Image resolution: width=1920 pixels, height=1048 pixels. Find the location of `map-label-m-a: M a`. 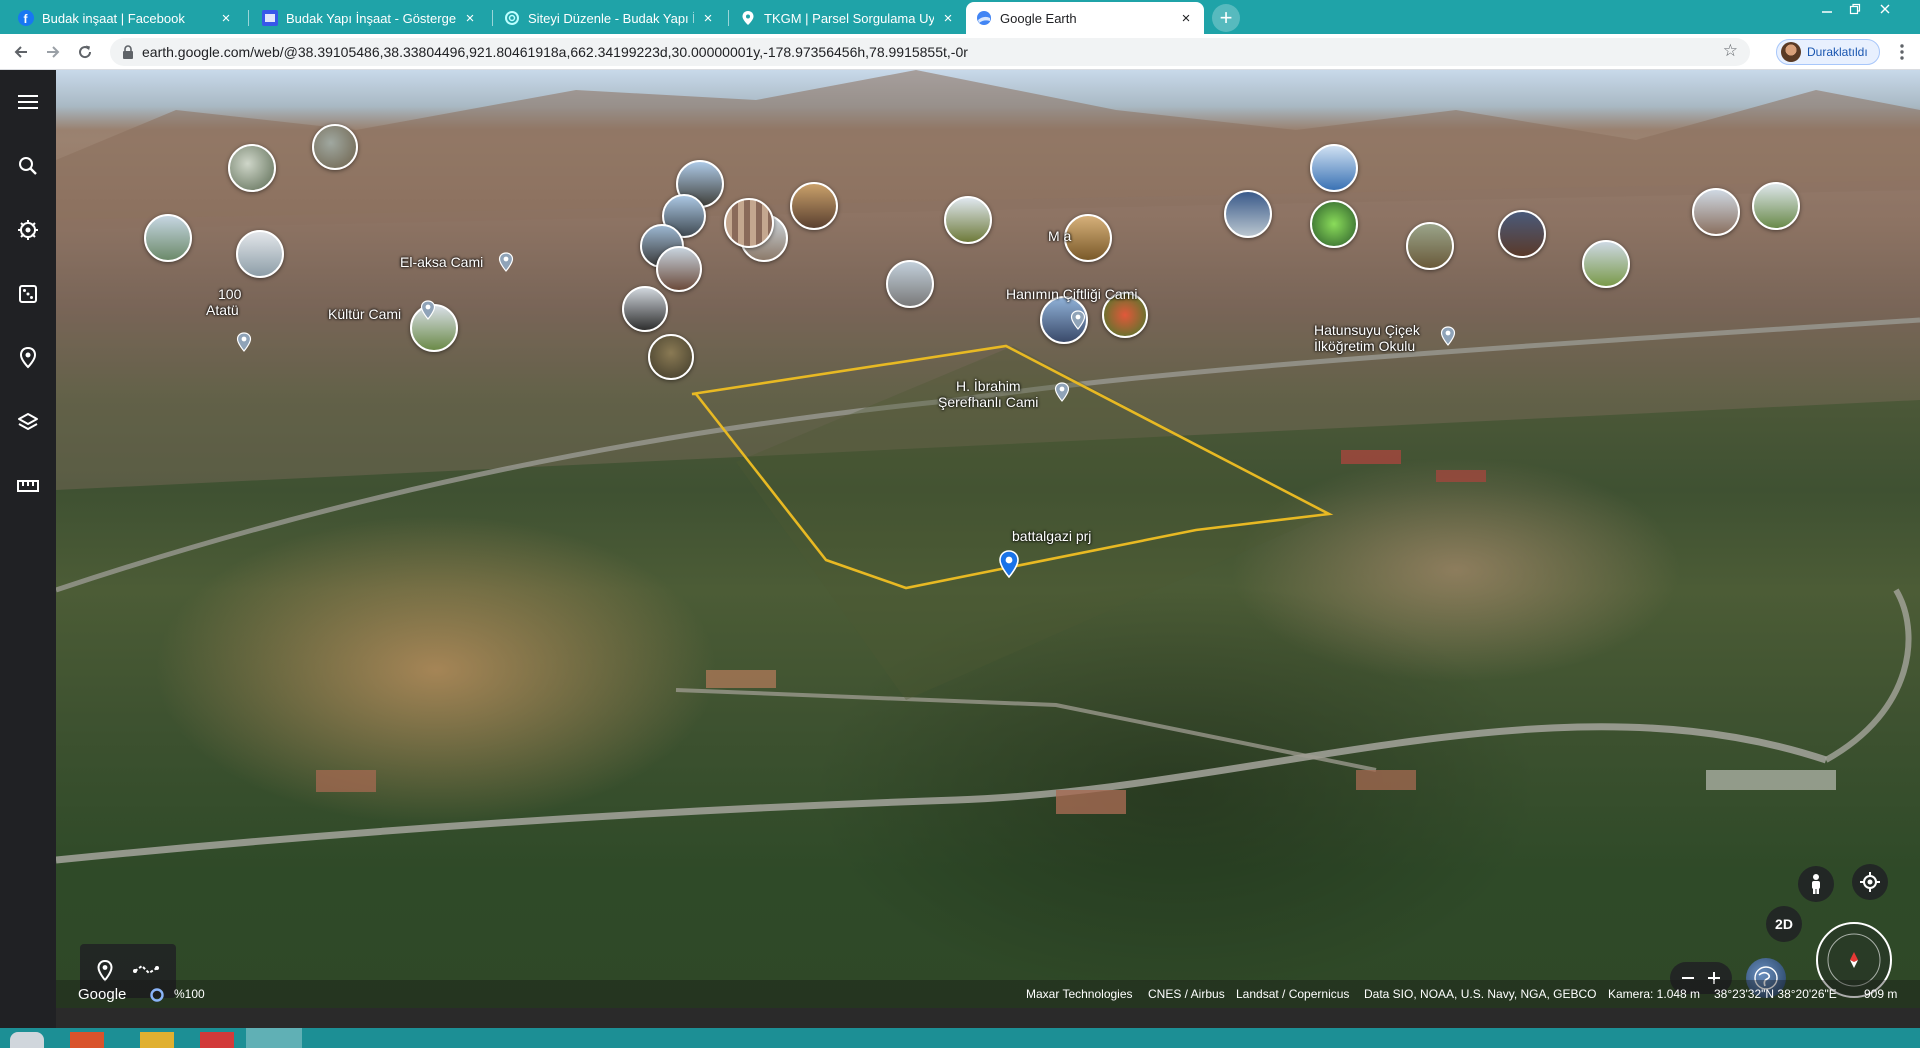

map-label-m-a: M a is located at coordinates (1059, 236).